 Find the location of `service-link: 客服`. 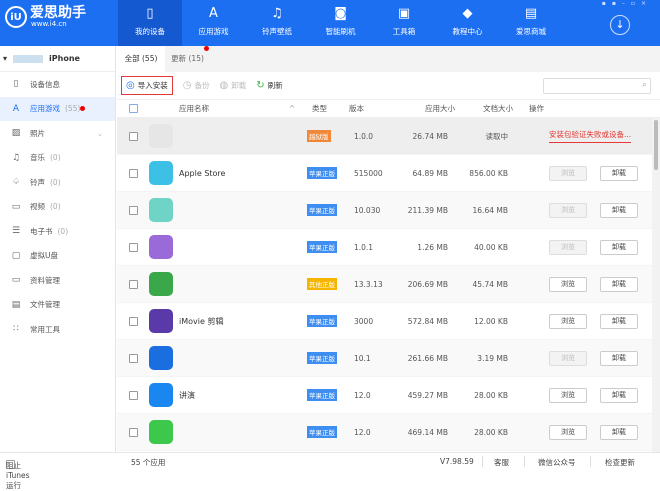

service-link: 客服 is located at coordinates (501, 462).